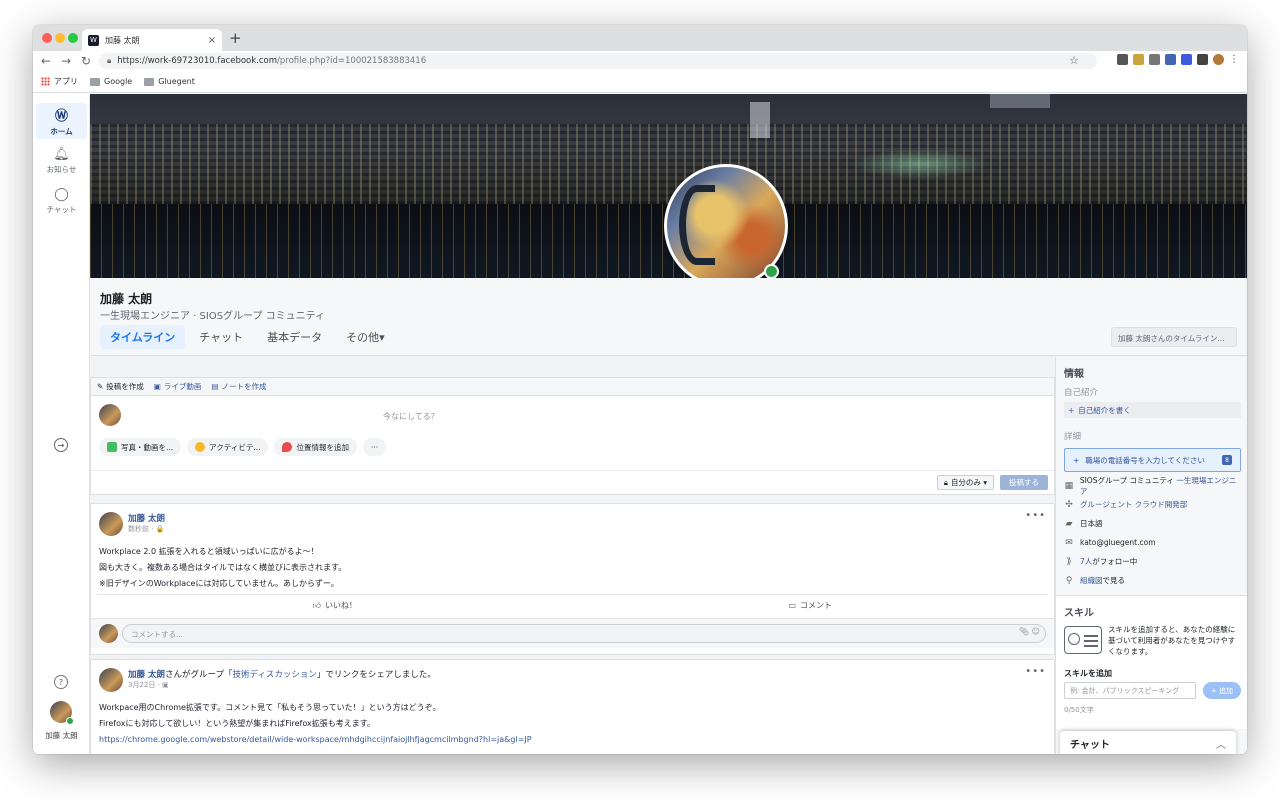 This screenshot has height=800, width=1280. I want to click on detail-text: kato@gluegent.com, so click(1118, 542).